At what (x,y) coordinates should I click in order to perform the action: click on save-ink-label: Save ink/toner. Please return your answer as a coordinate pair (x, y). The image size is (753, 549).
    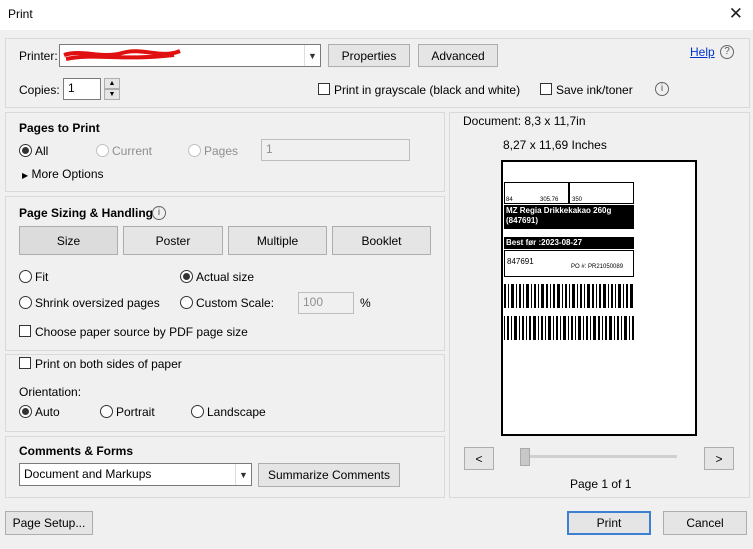
    Looking at the image, I should click on (594, 90).